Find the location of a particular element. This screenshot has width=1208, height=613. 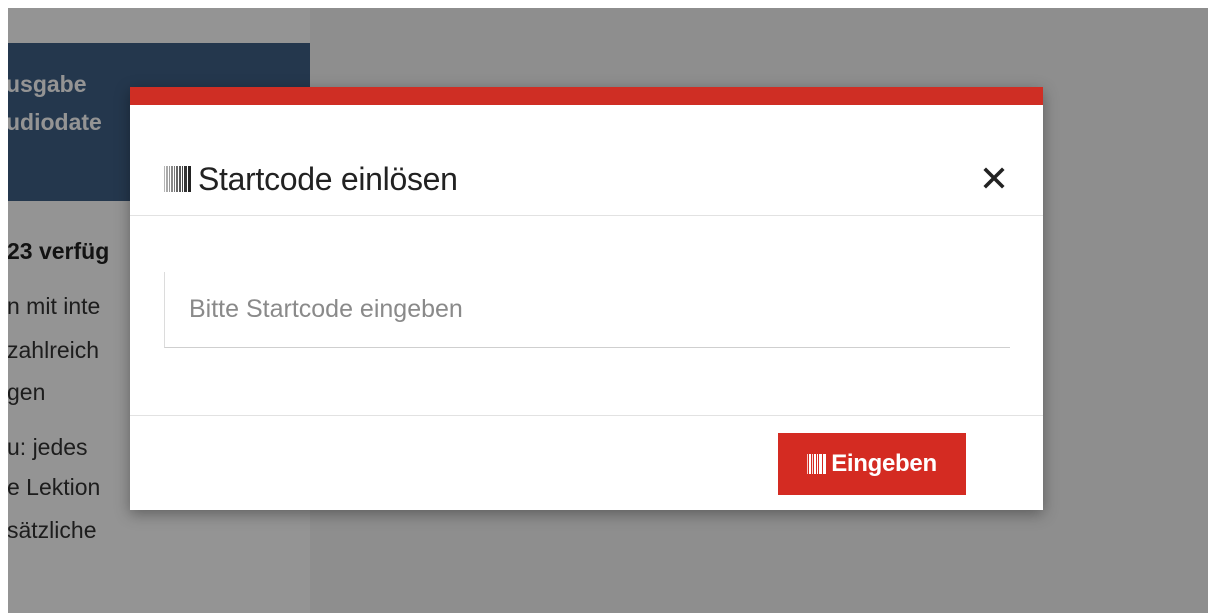

submit-button: Eingeben is located at coordinates (872, 464).